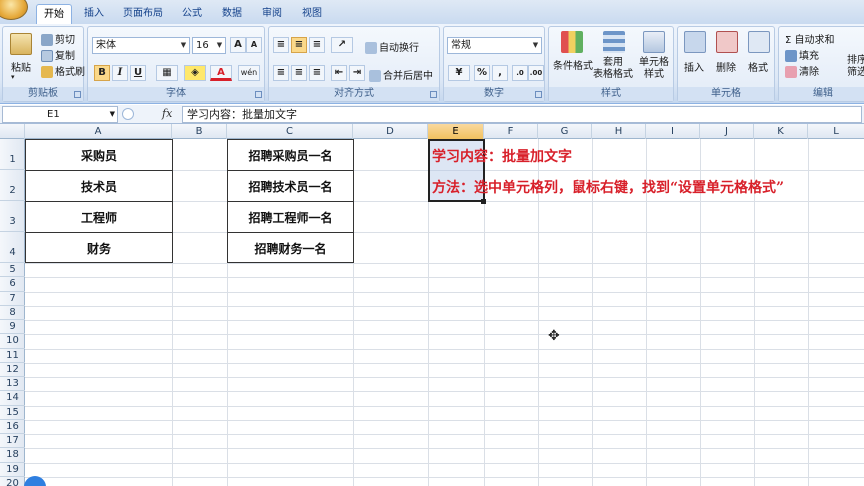 The height and width of the screenshot is (486, 864). What do you see at coordinates (167, 73) in the screenshot?
I see `borders-button: ▦` at bounding box center [167, 73].